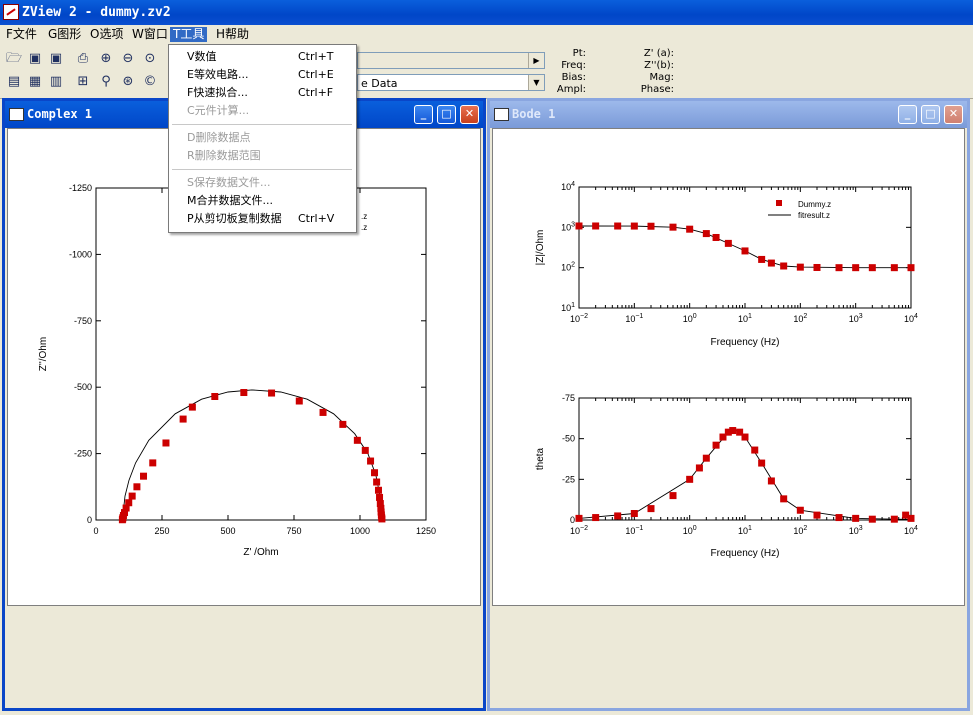 This screenshot has width=973, height=715. I want to click on bode-window-titlebar: Bode 1 _ □ ✕, so click(728, 114).